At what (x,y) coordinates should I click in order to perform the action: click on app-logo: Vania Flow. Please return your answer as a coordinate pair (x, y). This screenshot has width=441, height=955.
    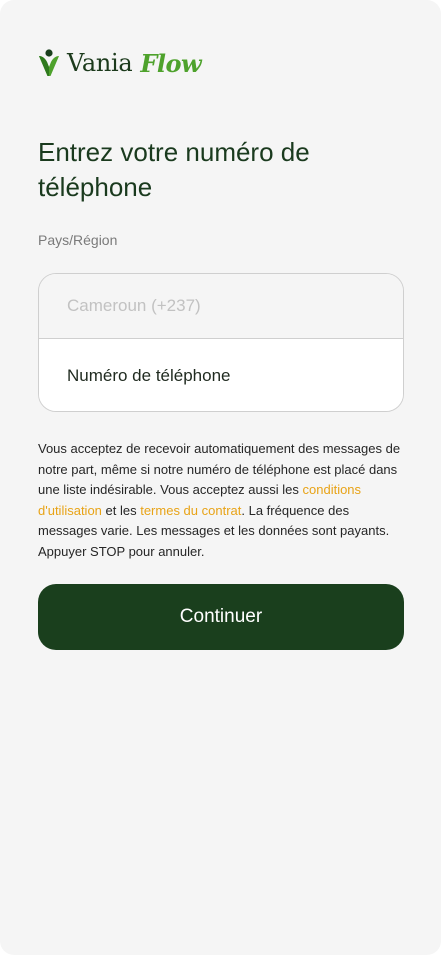
    Looking at the image, I should click on (120, 63).